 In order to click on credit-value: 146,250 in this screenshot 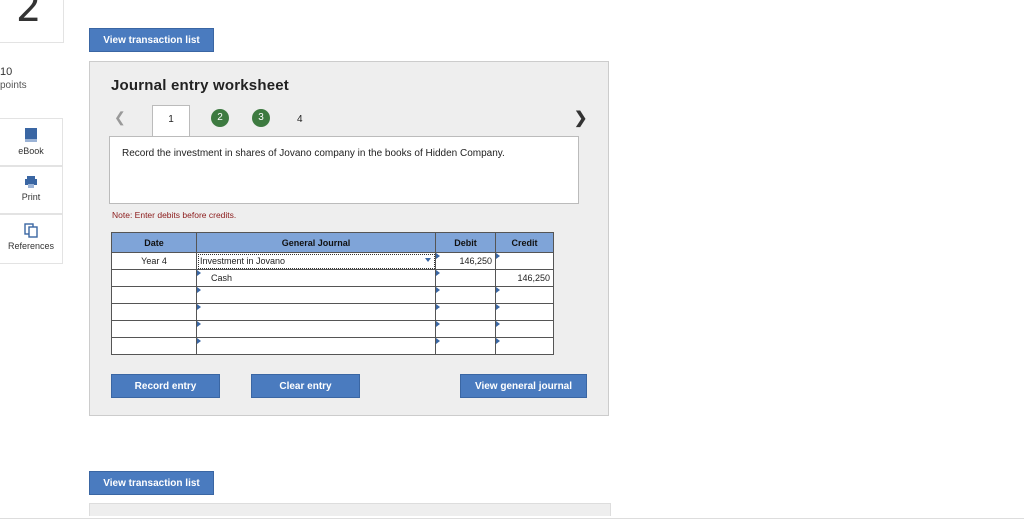, I will do `click(533, 278)`.